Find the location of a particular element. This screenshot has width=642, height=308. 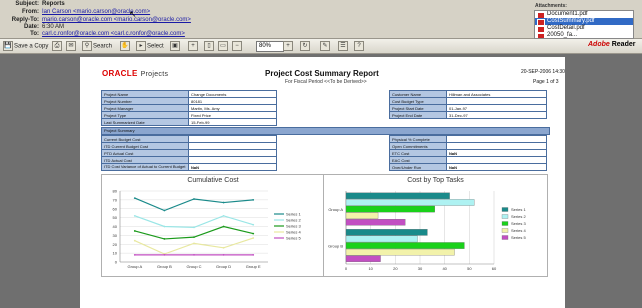

actual-size-button: ▯ is located at coordinates (209, 46).